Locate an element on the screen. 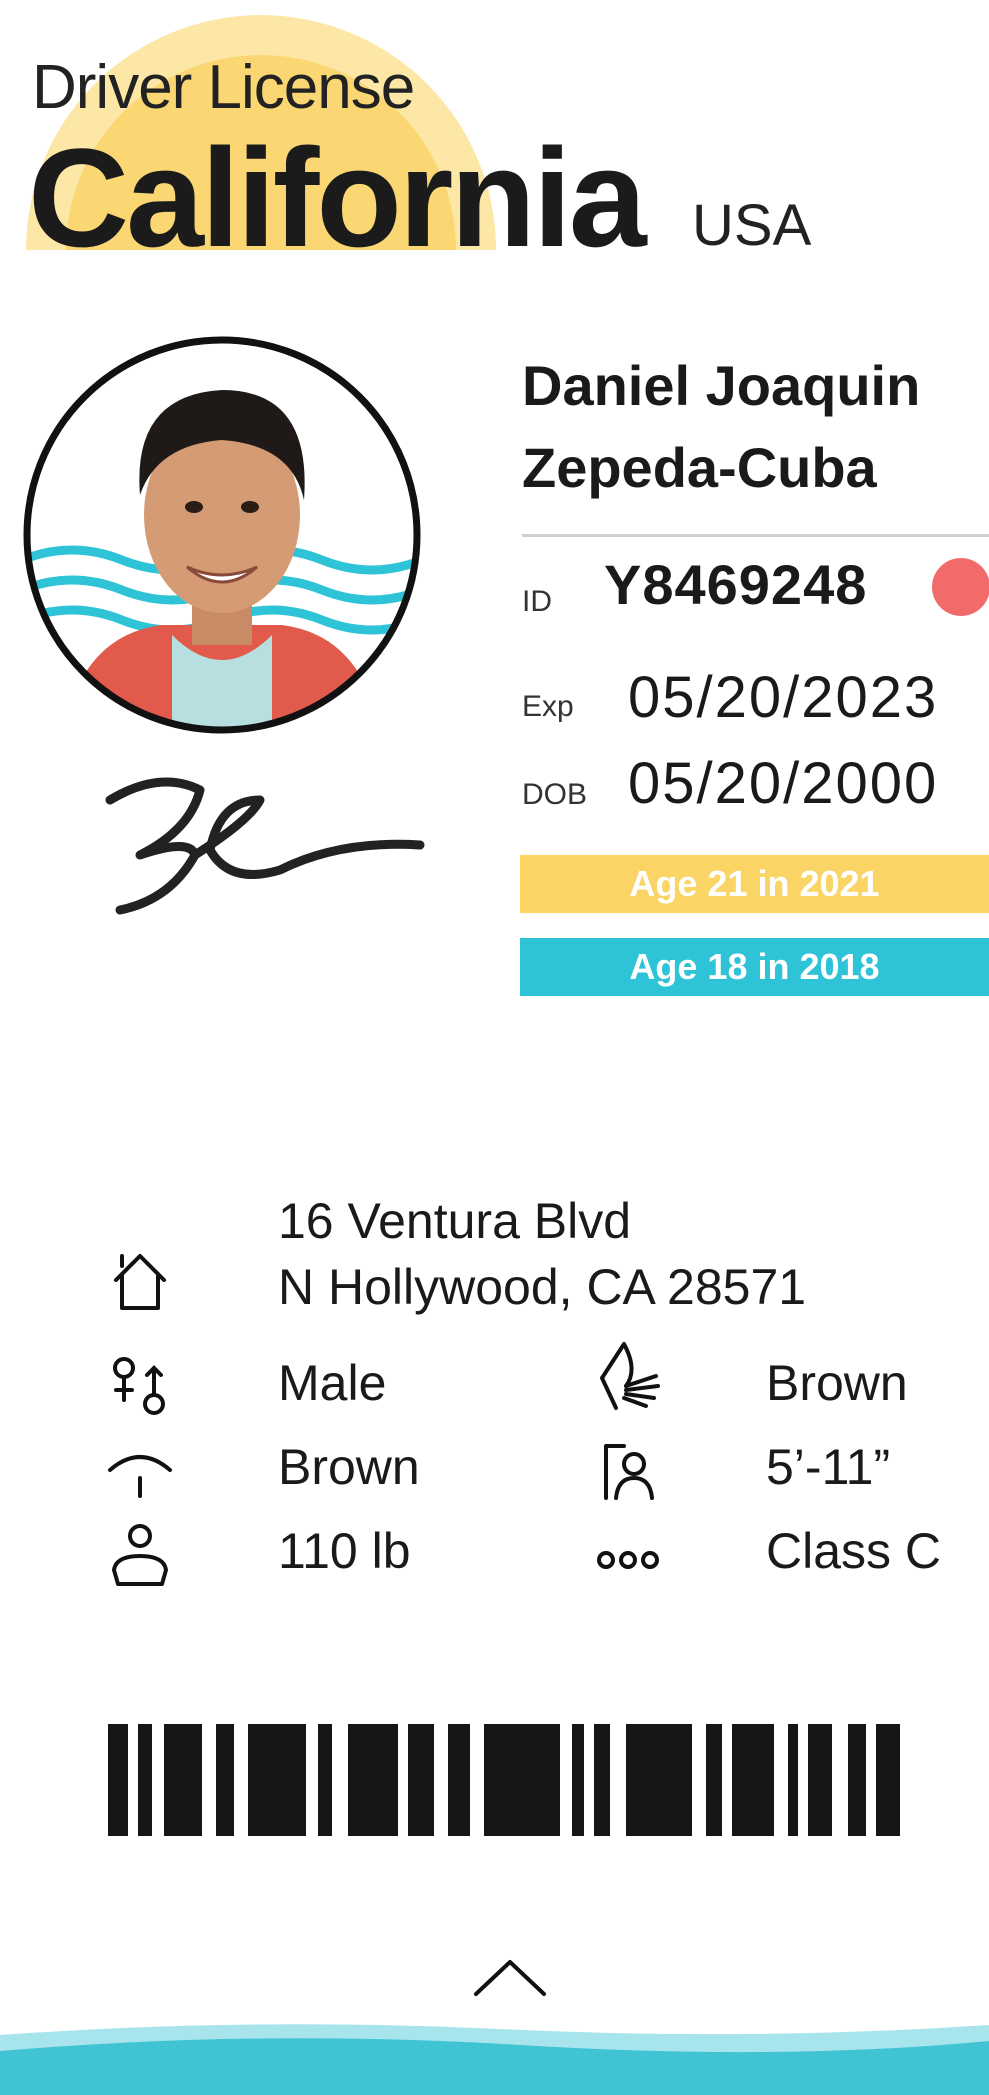  barcode is located at coordinates (504, 1780).